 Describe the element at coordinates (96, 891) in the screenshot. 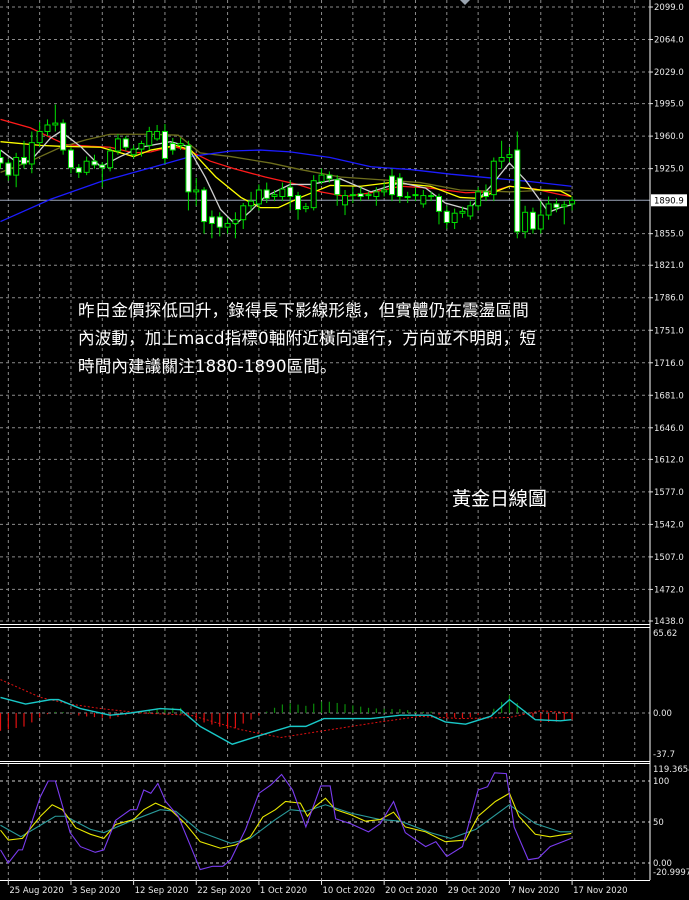

I see `date-tick-label: 3 Sep 2020` at that location.